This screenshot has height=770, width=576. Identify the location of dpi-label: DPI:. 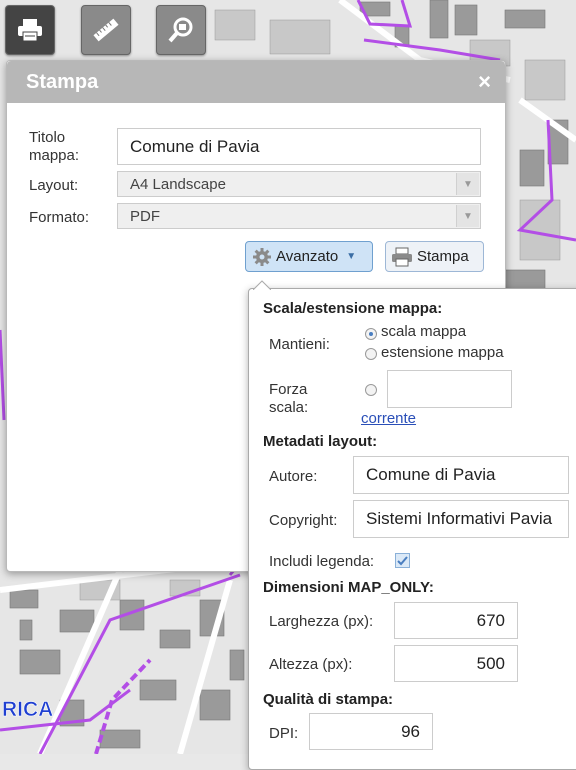
(284, 733).